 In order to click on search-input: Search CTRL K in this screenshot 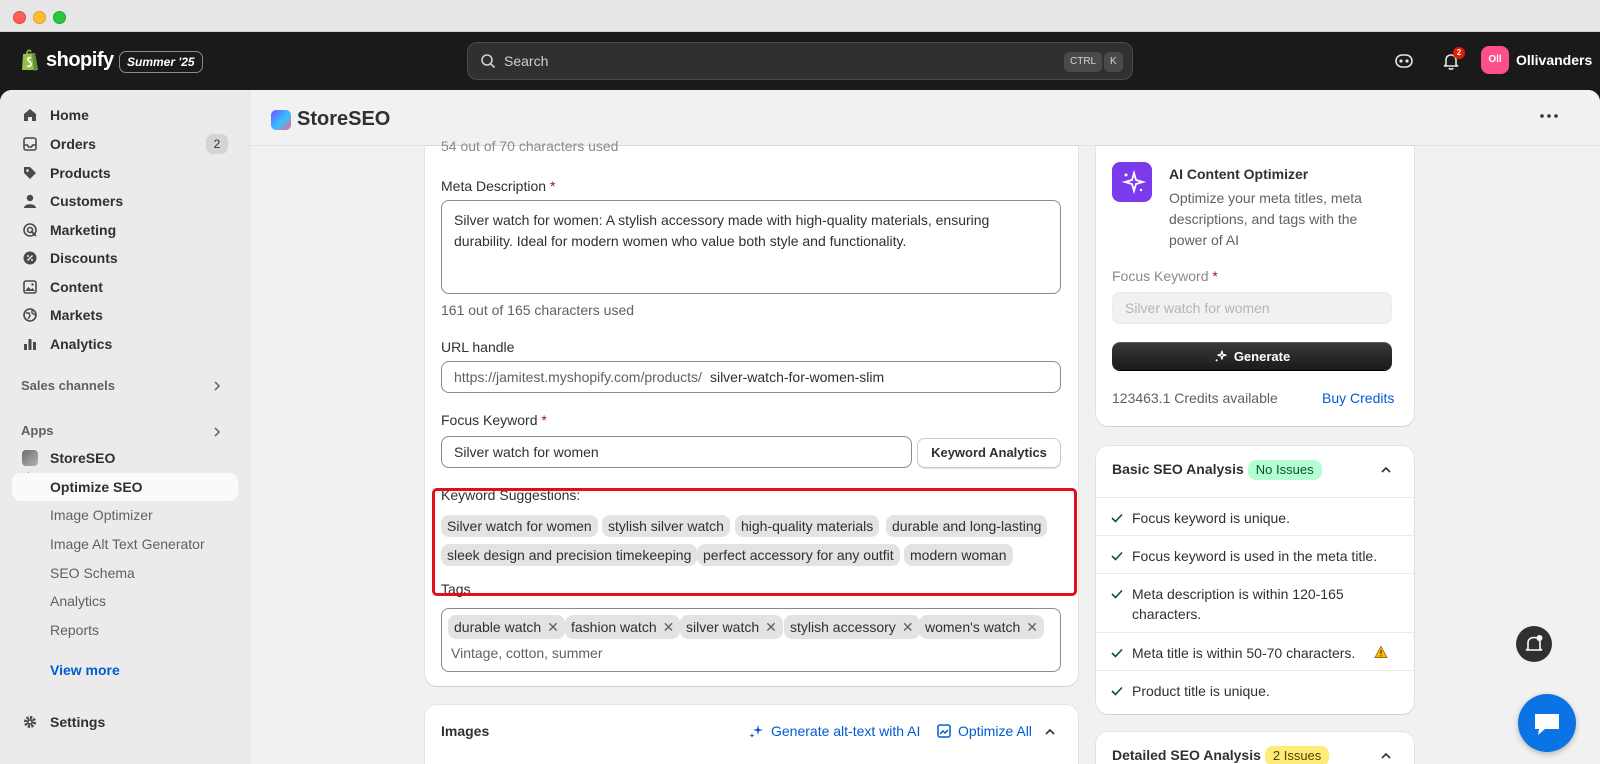, I will do `click(800, 61)`.